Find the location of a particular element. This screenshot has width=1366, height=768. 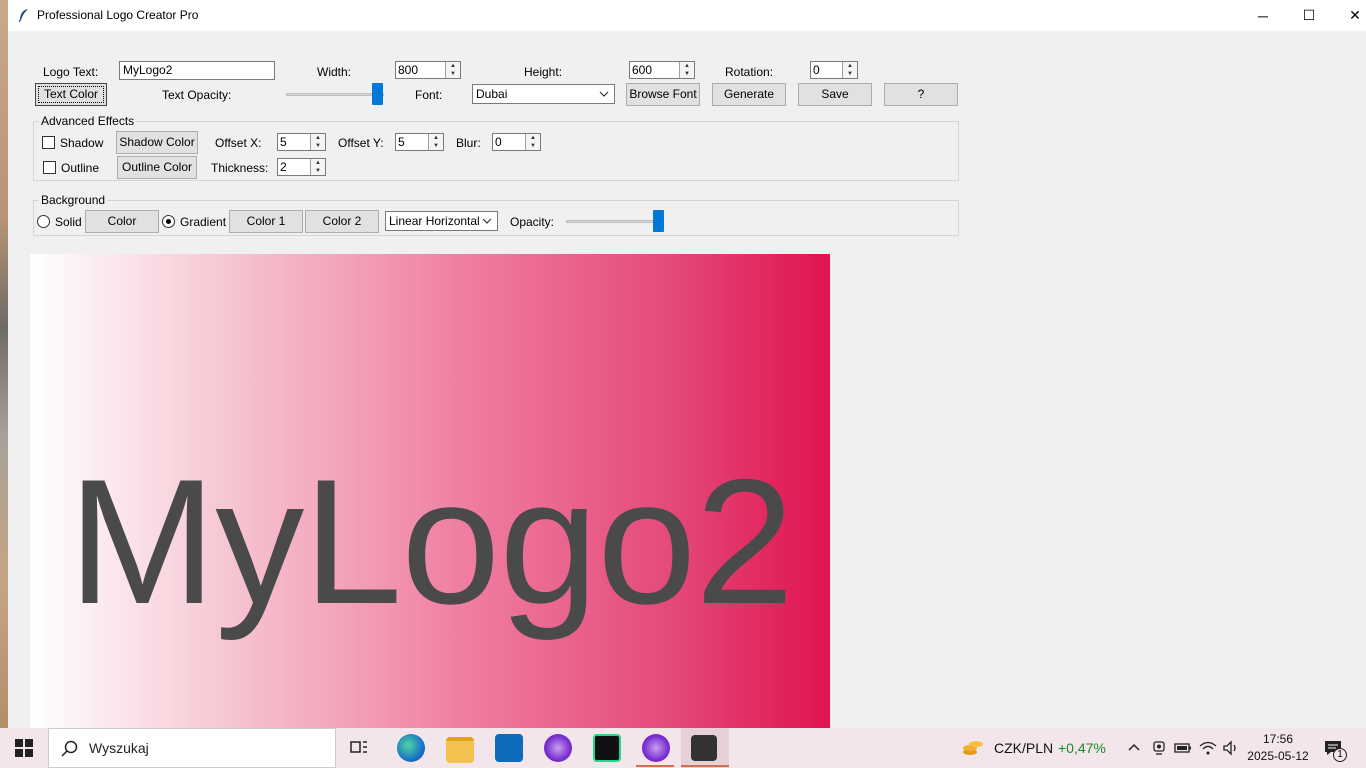

task-view-icon is located at coordinates (359, 748).